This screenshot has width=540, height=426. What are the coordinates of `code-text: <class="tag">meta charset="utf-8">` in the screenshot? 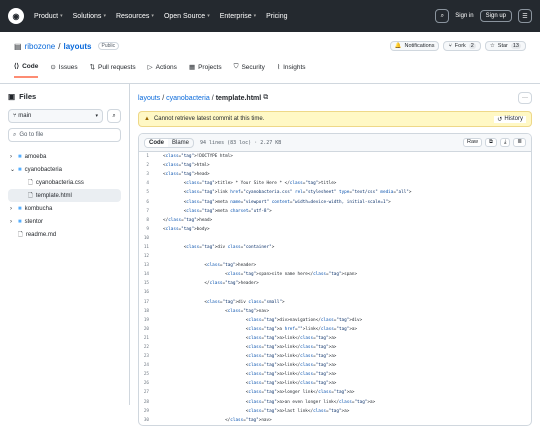 It's located at (217, 211).